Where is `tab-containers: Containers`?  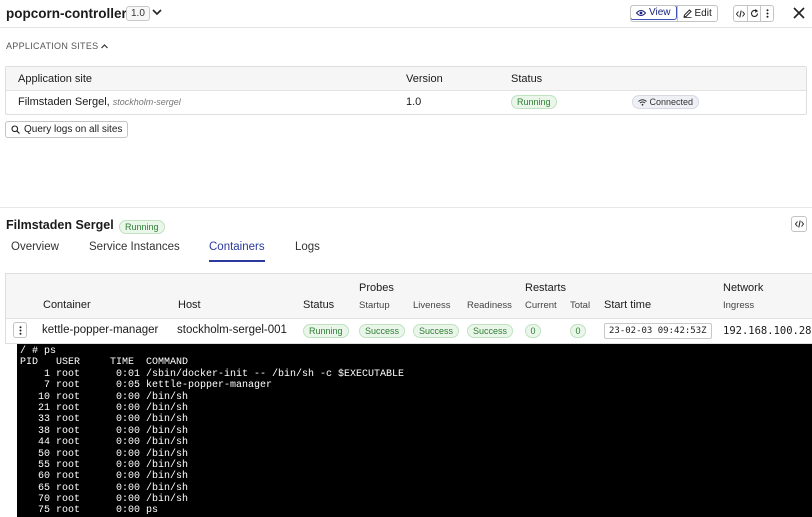 tab-containers: Containers is located at coordinates (237, 251).